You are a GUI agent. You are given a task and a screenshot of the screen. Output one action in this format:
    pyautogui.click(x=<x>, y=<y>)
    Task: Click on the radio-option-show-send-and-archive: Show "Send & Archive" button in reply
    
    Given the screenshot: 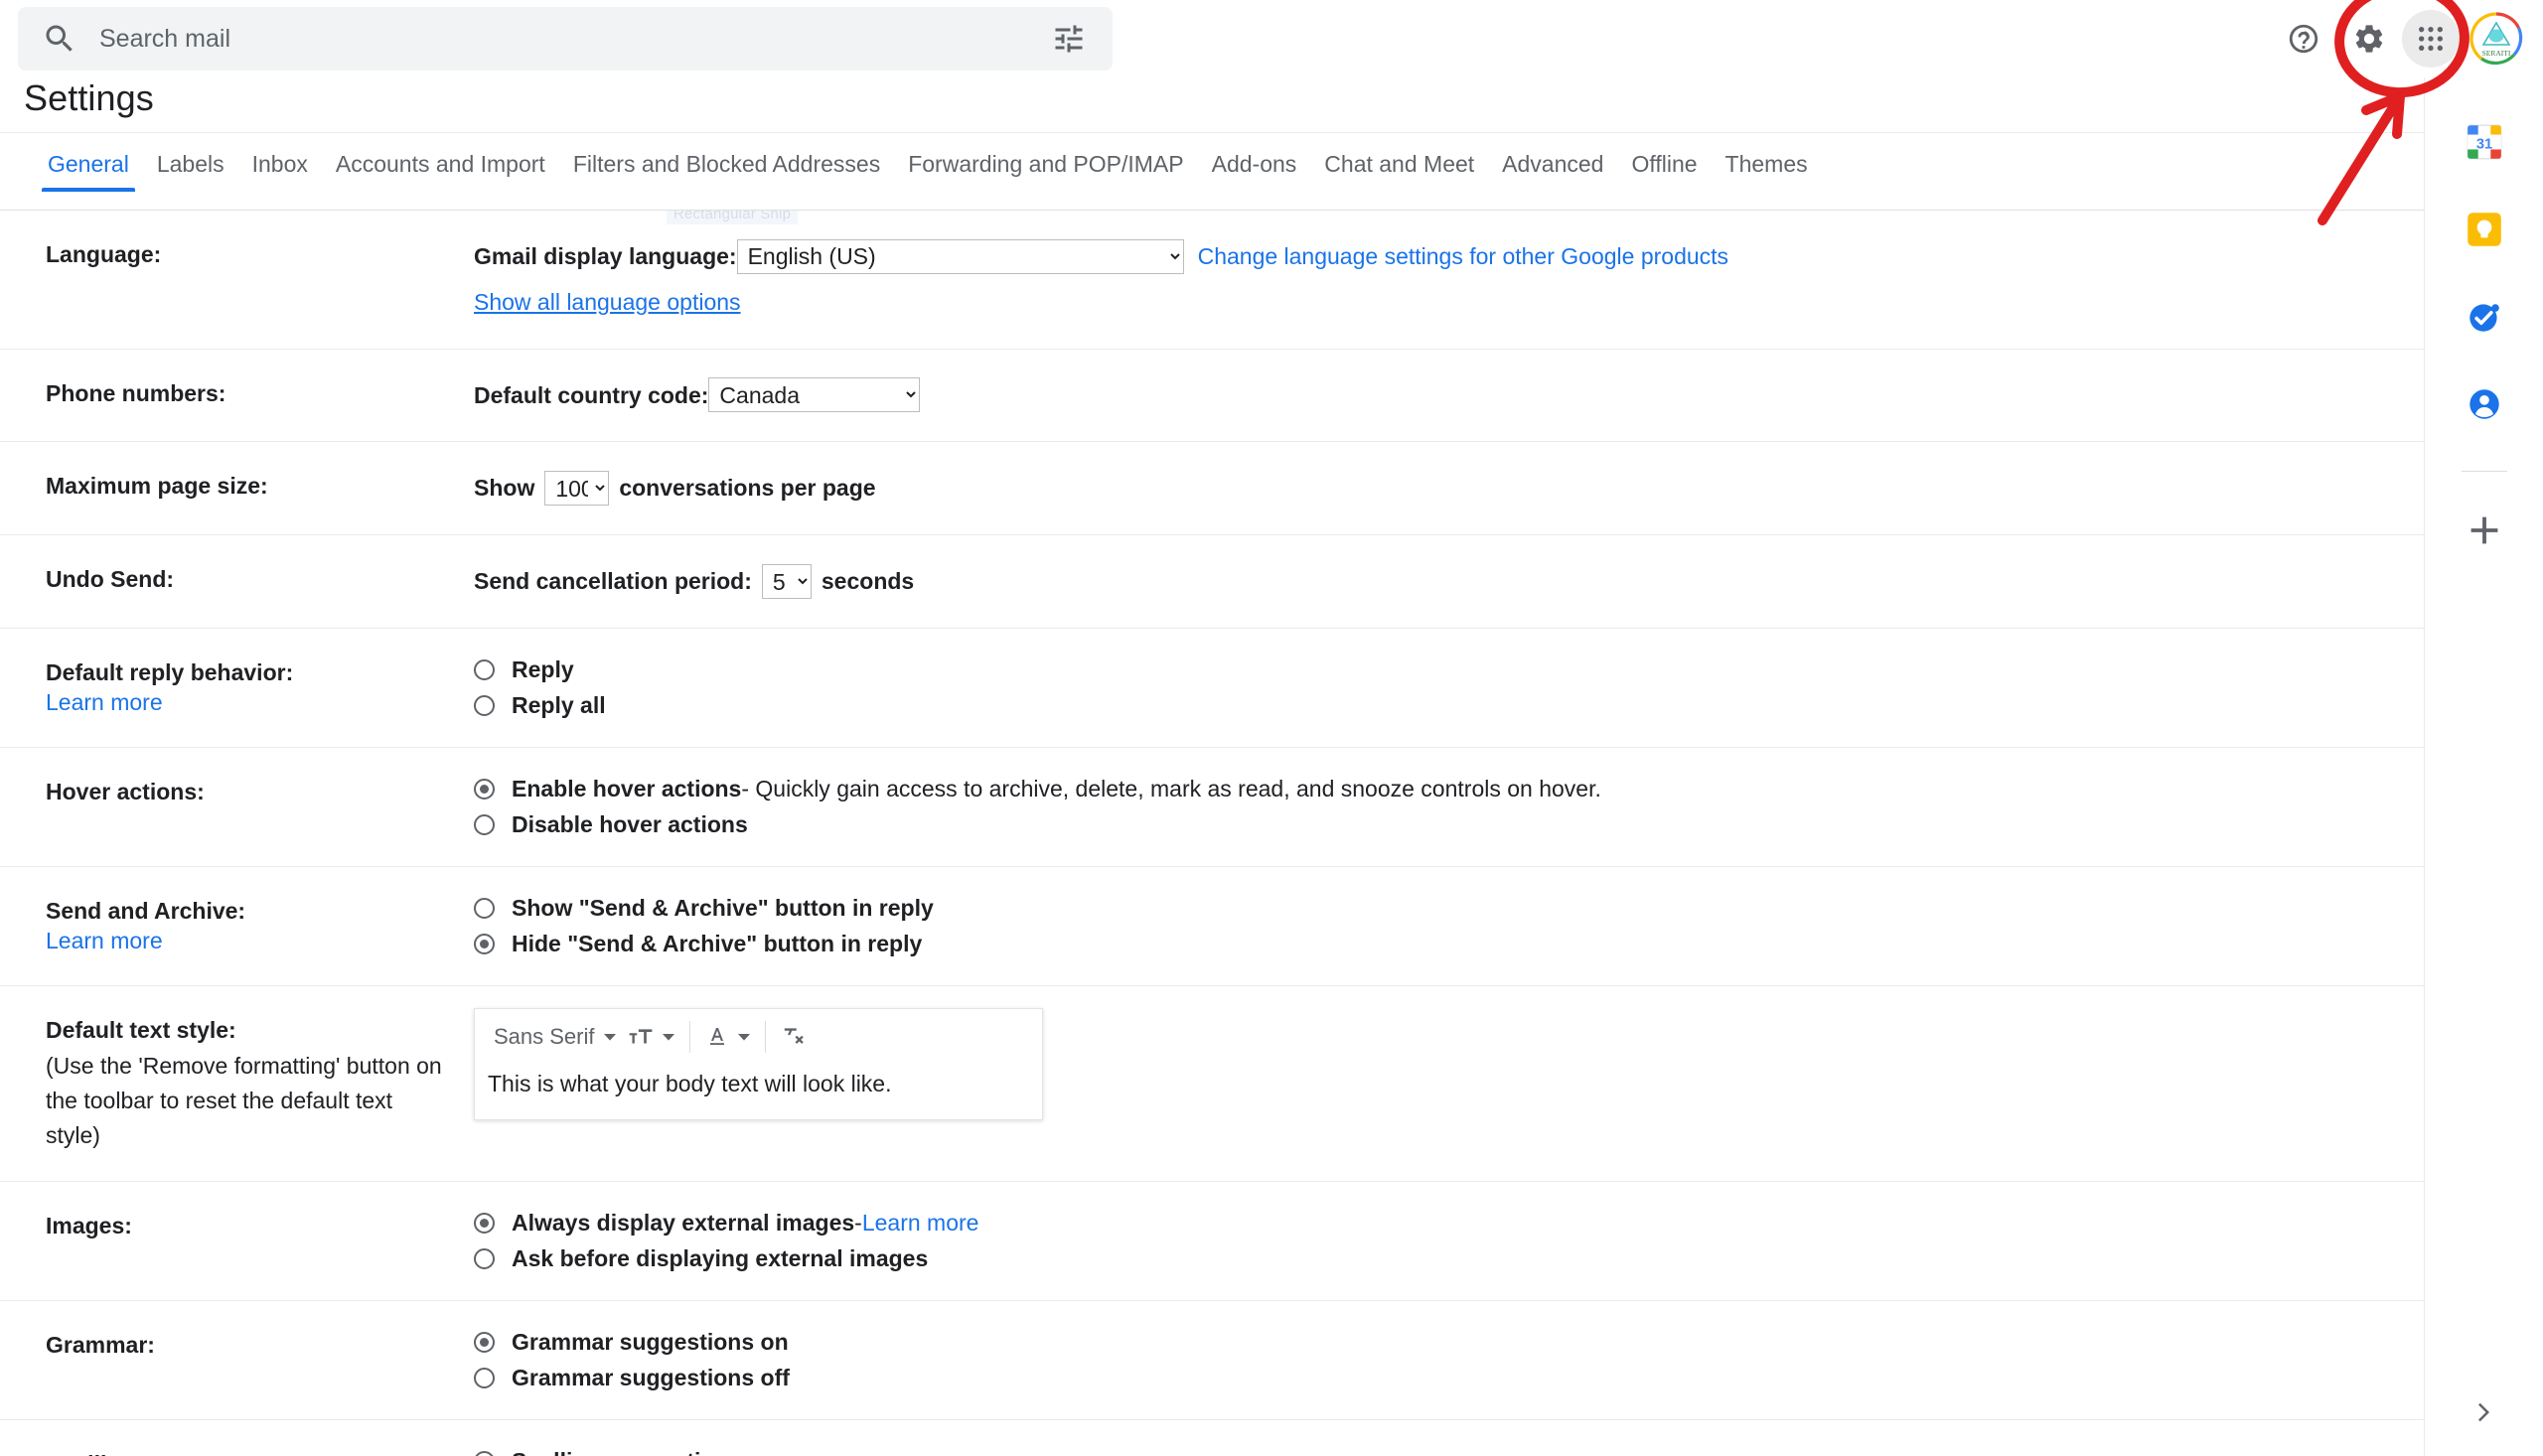 What is the action you would take?
    pyautogui.click(x=1419, y=908)
    